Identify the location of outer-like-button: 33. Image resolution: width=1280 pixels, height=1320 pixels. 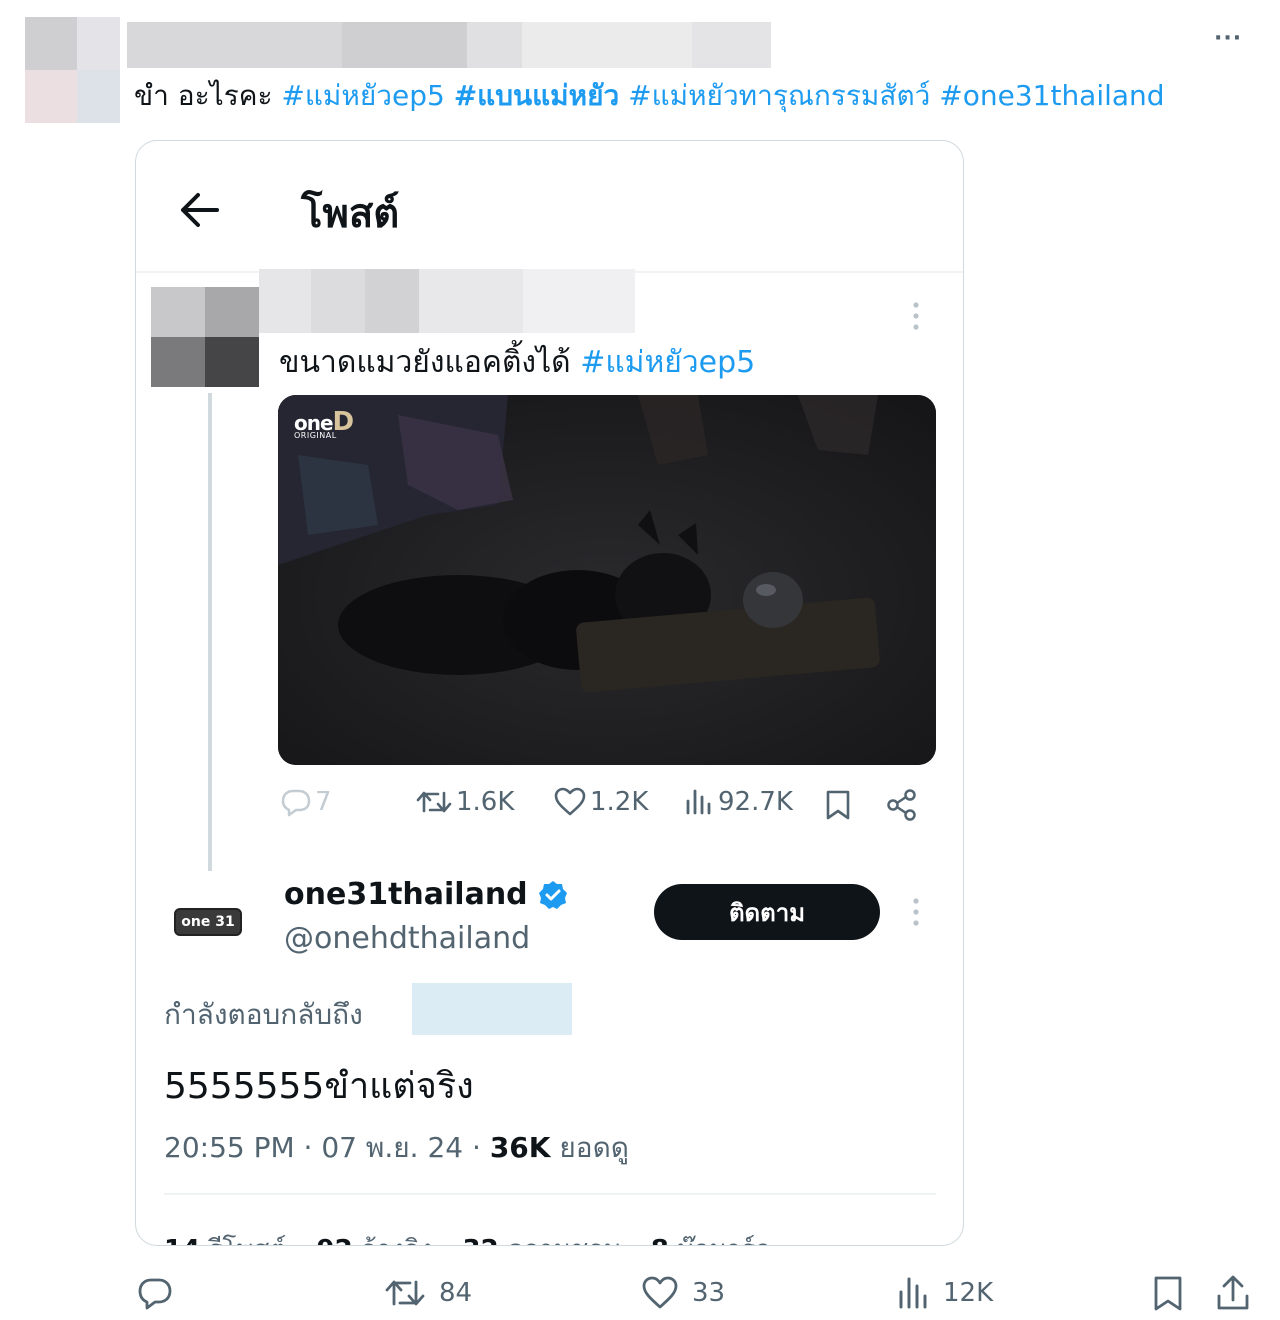
(683, 1293).